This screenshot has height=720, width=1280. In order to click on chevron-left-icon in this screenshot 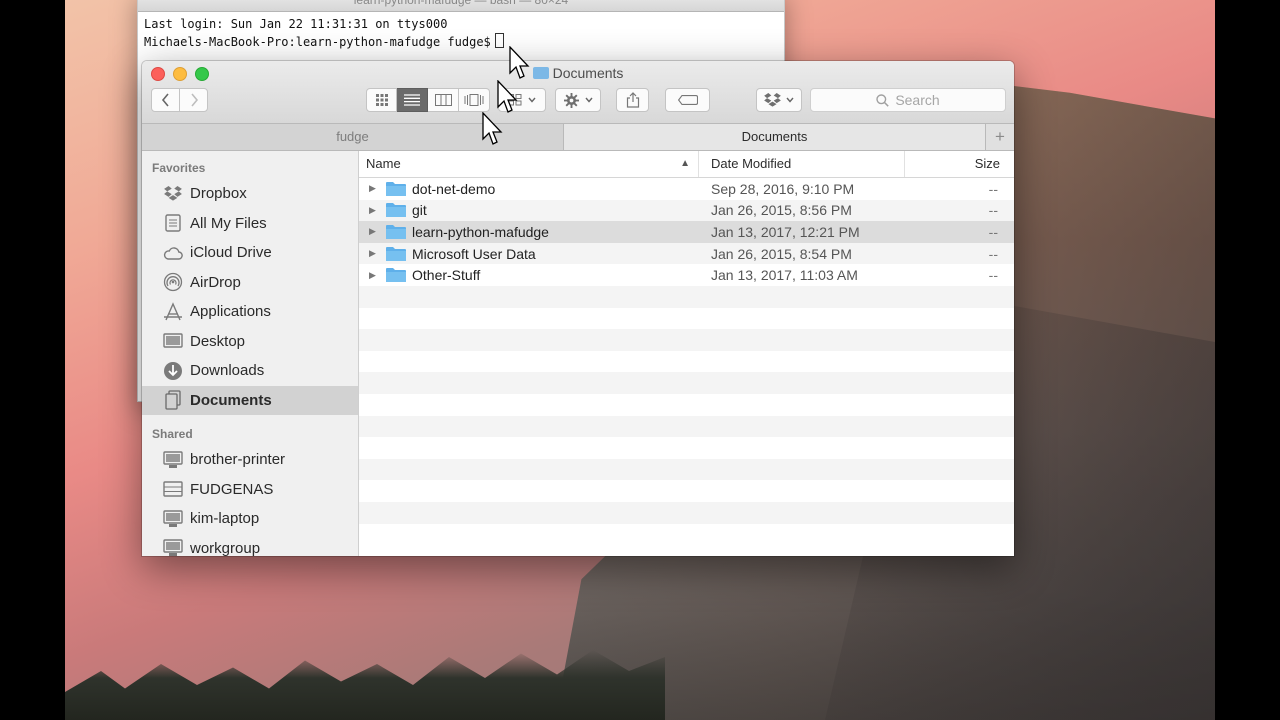, I will do `click(165, 100)`.